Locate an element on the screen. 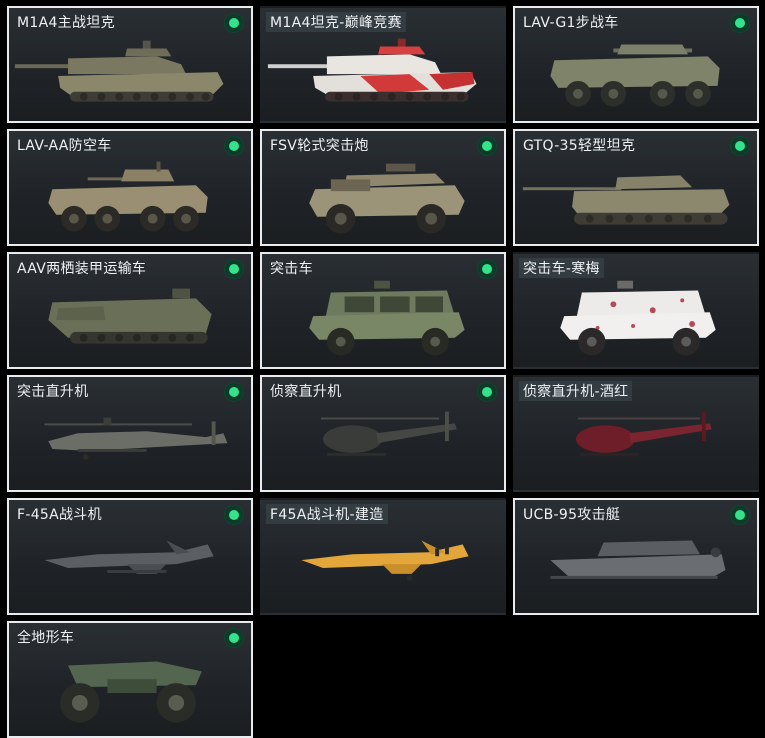  vehicle-card-lav-g1: LAV-G1步战车 is located at coordinates (636, 64).